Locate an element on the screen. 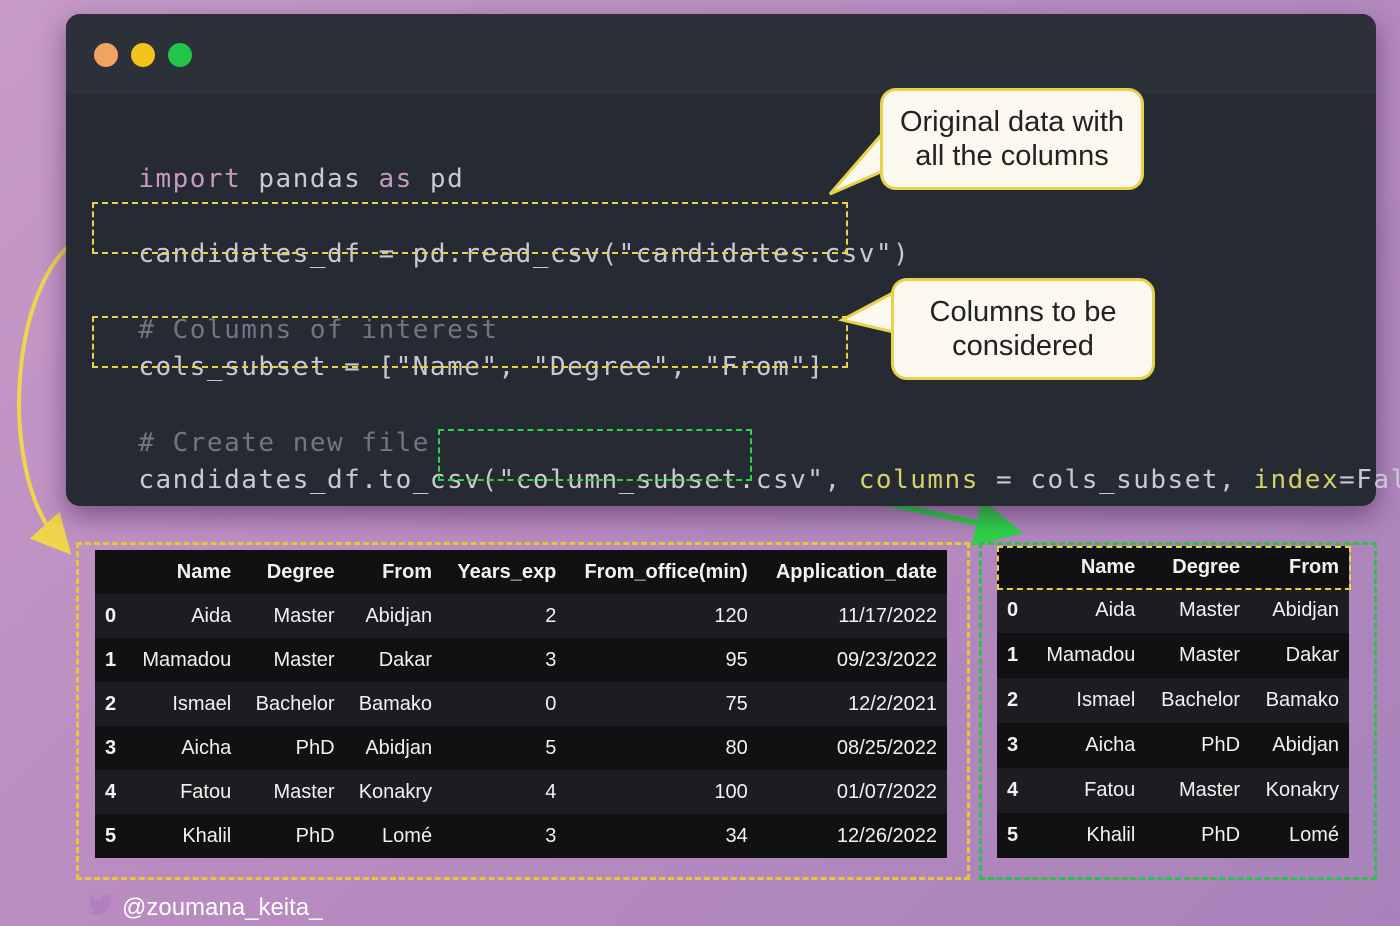 The width and height of the screenshot is (1400, 926). table-row: 2 Ismael Bachelor Bamako 0 75 12/2/2021 is located at coordinates (521, 704).